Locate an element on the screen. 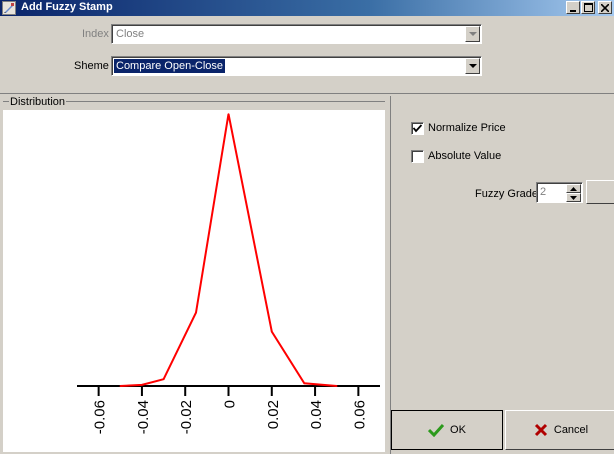 This screenshot has height=454, width=614. fuzzy-grade-spinner: 2 is located at coordinates (559, 192).